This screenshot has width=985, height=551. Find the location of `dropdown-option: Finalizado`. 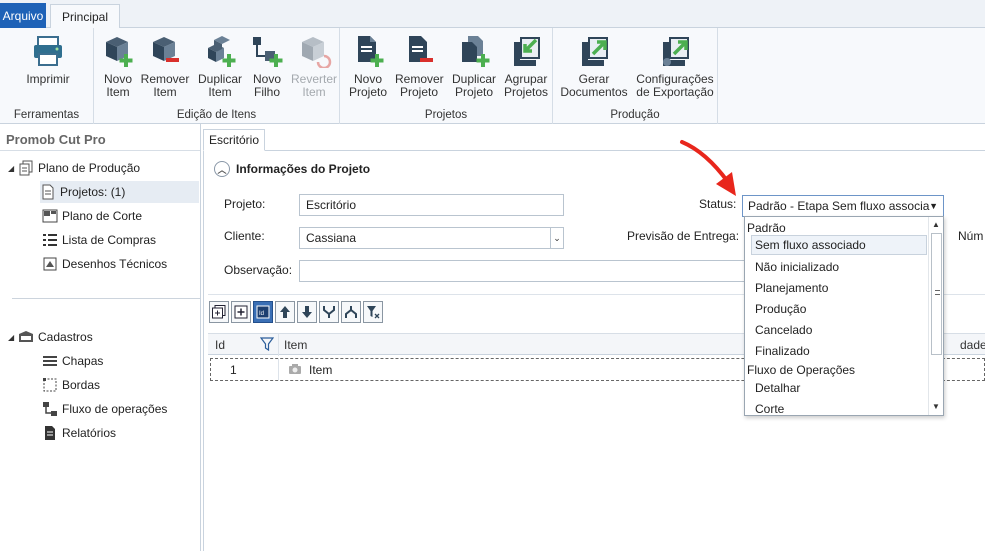

dropdown-option: Finalizado is located at coordinates (837, 351).